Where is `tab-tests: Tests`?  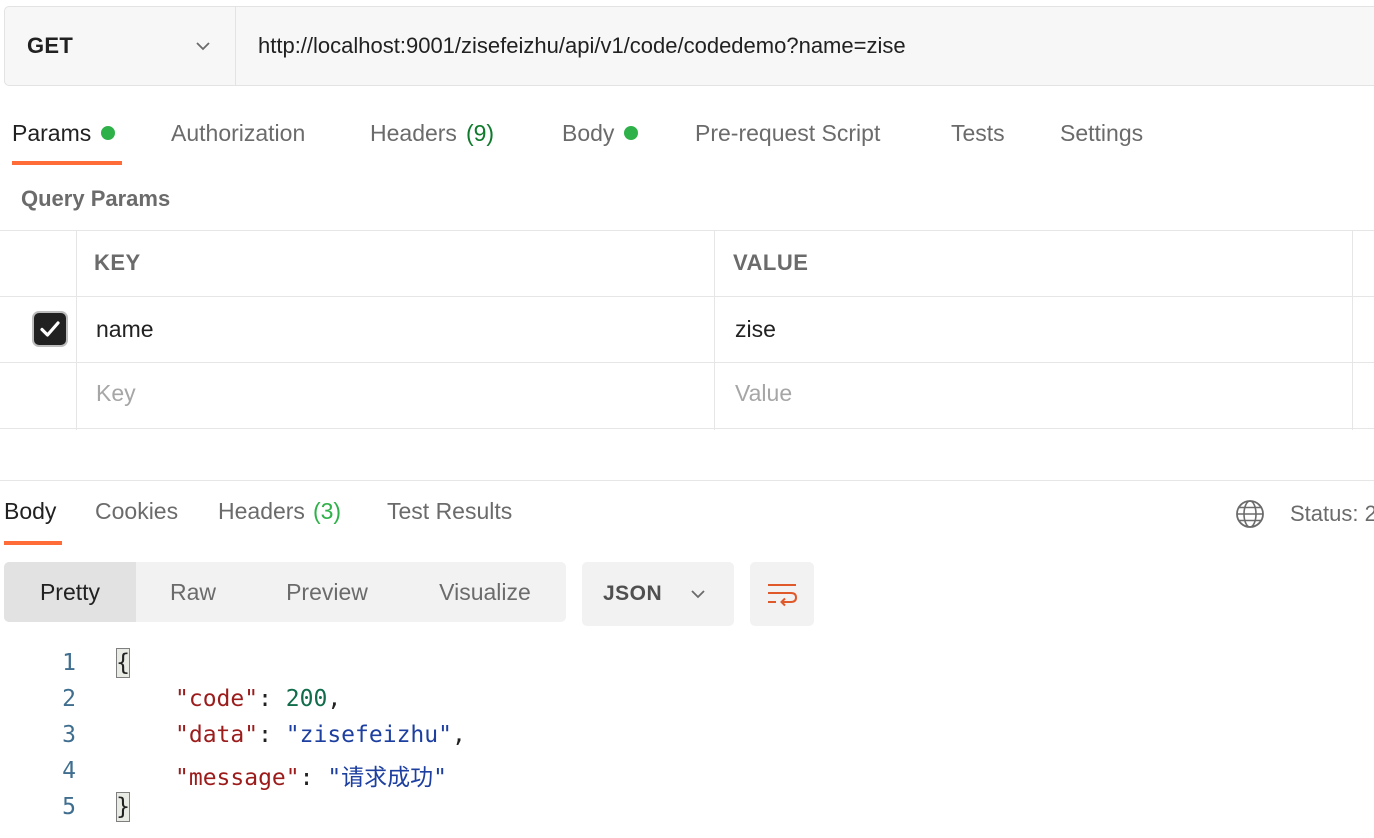
tab-tests: Tests is located at coordinates (978, 138).